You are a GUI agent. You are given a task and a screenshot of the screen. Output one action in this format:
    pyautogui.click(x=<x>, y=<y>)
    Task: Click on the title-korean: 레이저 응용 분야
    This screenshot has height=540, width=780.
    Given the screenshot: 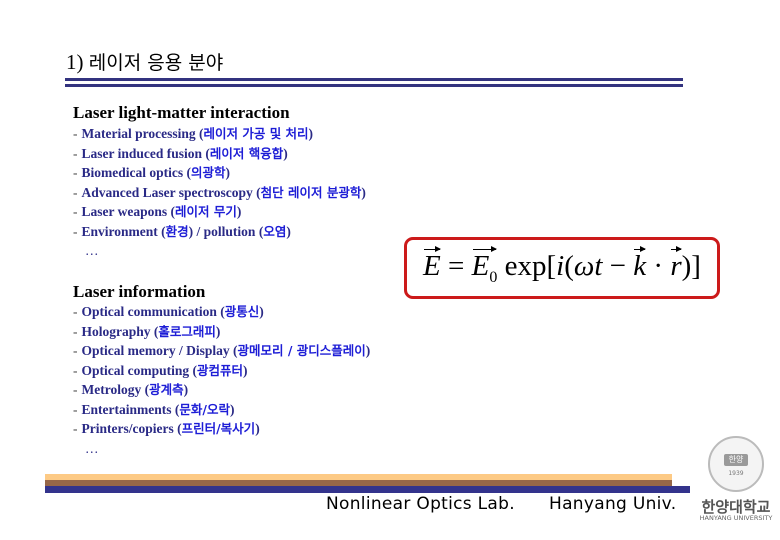 What is the action you would take?
    pyautogui.click(x=156, y=63)
    